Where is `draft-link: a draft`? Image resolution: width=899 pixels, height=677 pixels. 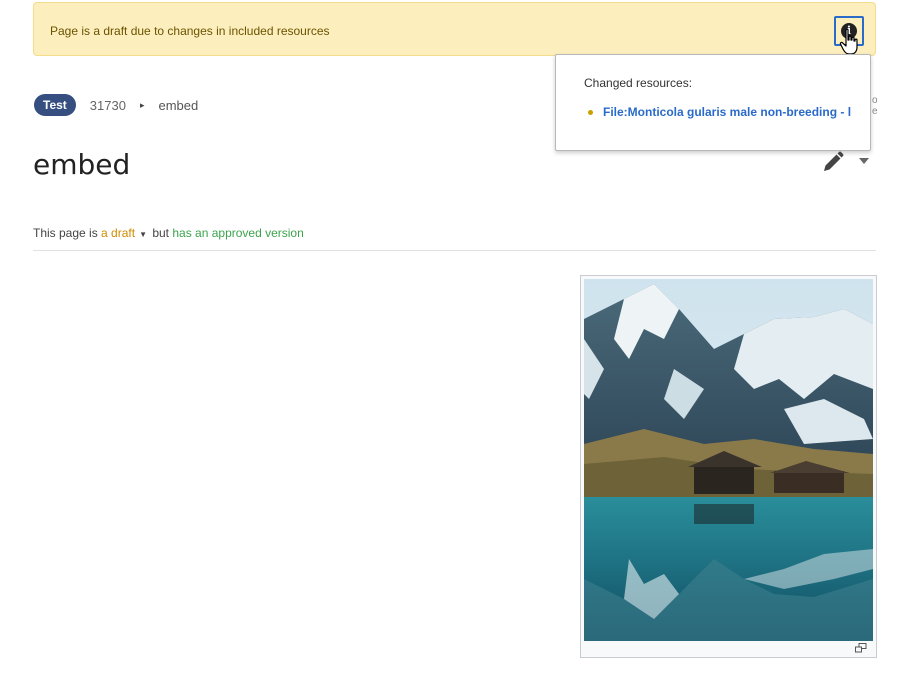
draft-link: a draft is located at coordinates (118, 233).